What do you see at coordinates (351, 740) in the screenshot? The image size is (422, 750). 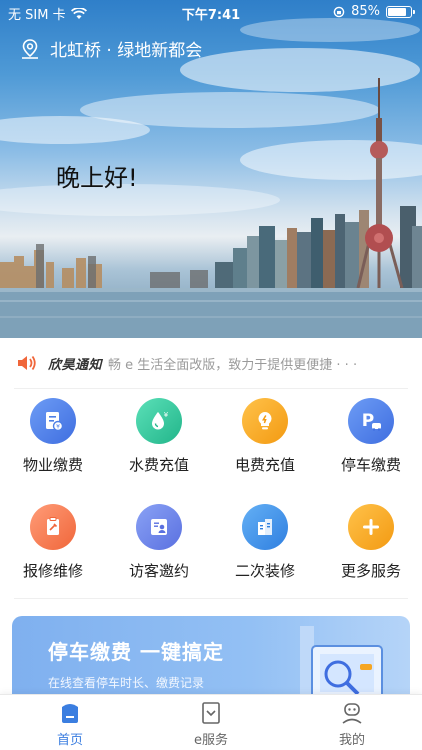 I see `tab-label: 我的` at bounding box center [351, 740].